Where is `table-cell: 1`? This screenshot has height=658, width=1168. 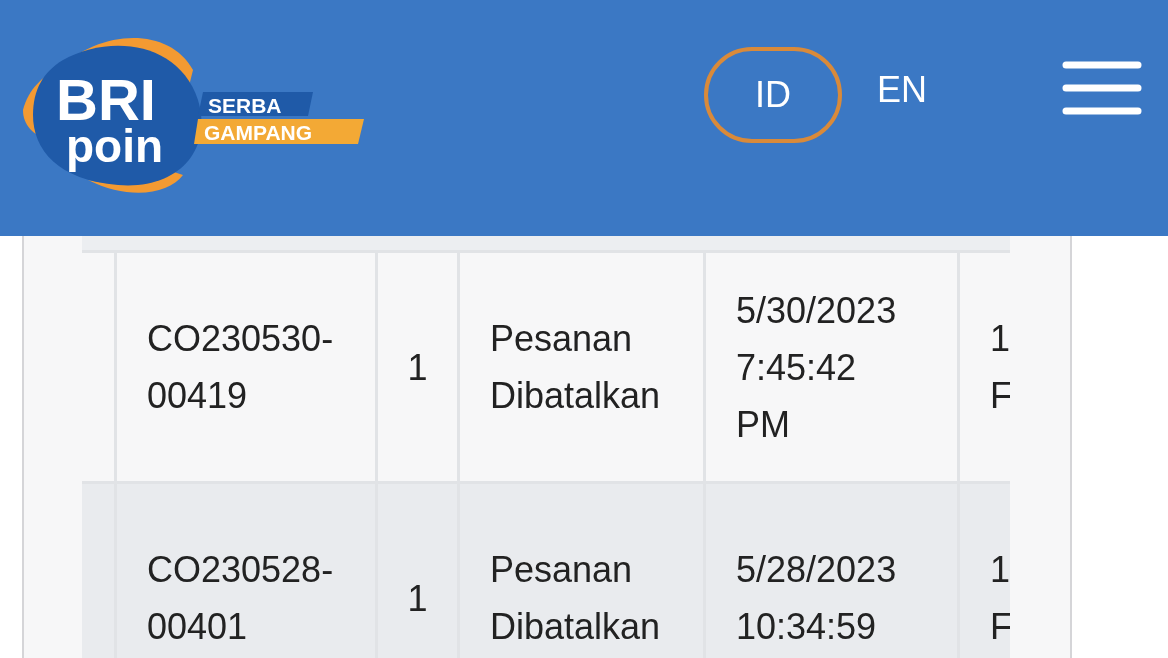 table-cell: 1 is located at coordinates (419, 571).